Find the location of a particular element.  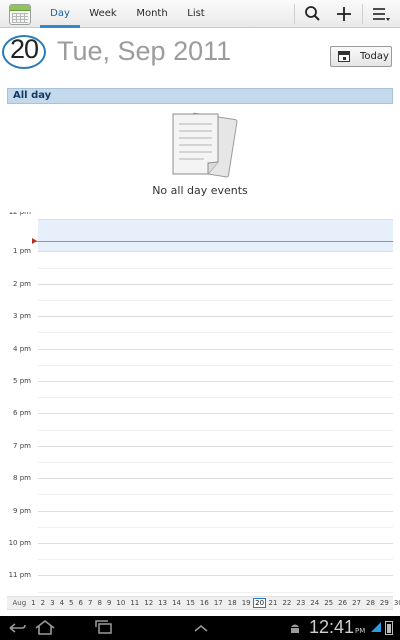

hour-row: 7 pm is located at coordinates (200, 460).